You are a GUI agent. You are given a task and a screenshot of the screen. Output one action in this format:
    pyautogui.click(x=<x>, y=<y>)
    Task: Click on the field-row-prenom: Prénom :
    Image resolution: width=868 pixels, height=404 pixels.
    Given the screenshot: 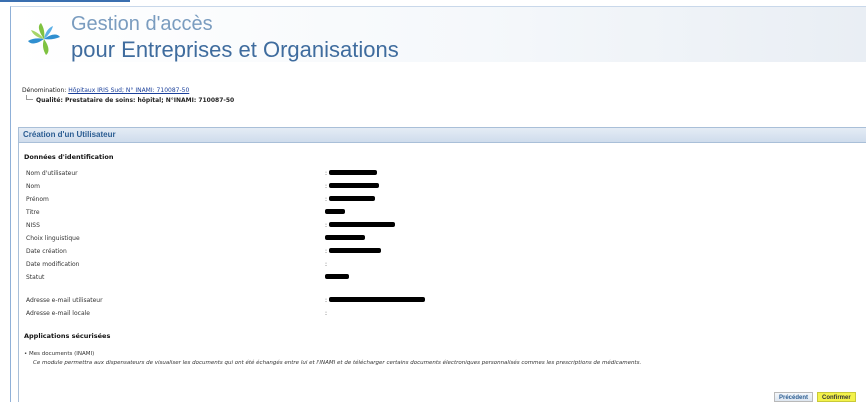 What is the action you would take?
    pyautogui.click(x=436, y=200)
    